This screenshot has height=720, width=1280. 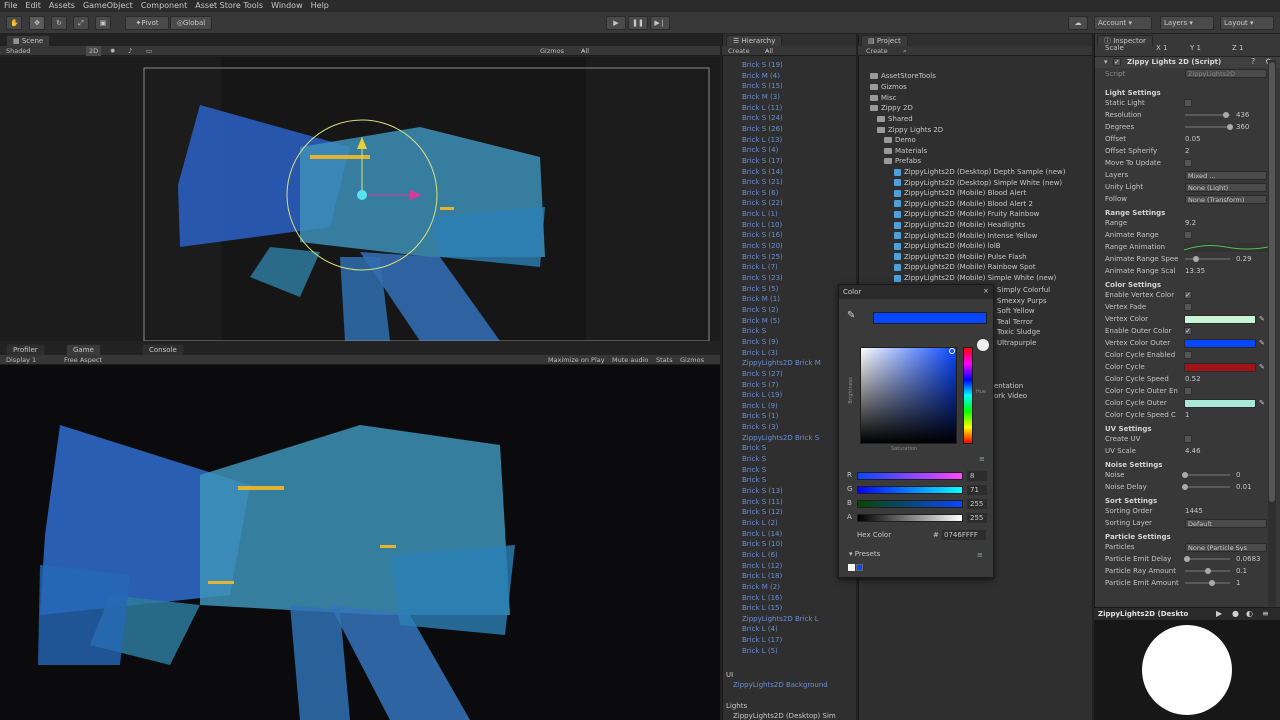 What do you see at coordinates (760, 214) in the screenshot?
I see `hierarchy-item: Brick L (1)` at bounding box center [760, 214].